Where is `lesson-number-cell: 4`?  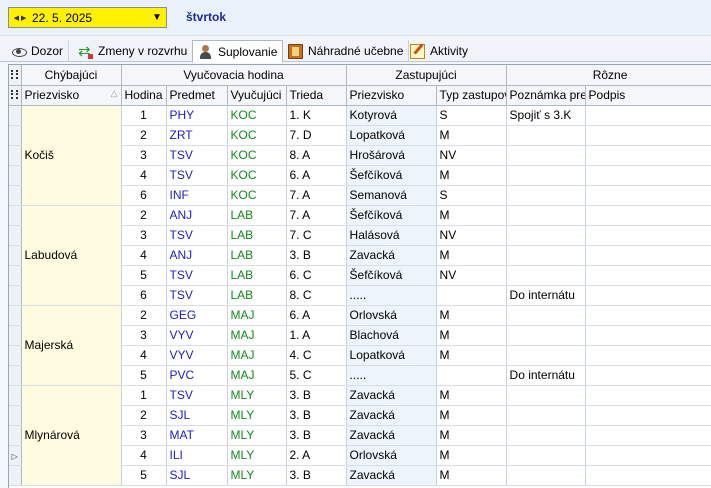
lesson-number-cell: 4 is located at coordinates (144, 355).